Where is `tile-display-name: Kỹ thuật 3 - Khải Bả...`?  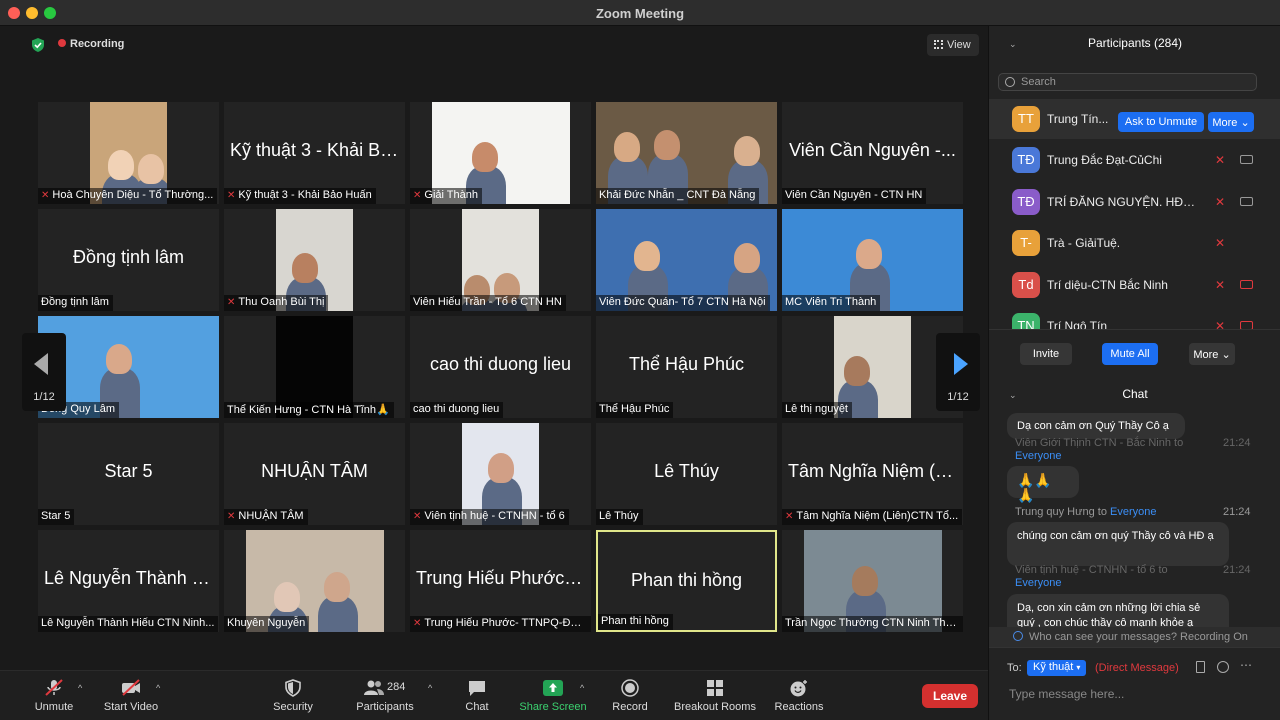
tile-display-name: Kỹ thuật 3 - Khải Bả... is located at coordinates (317, 150).